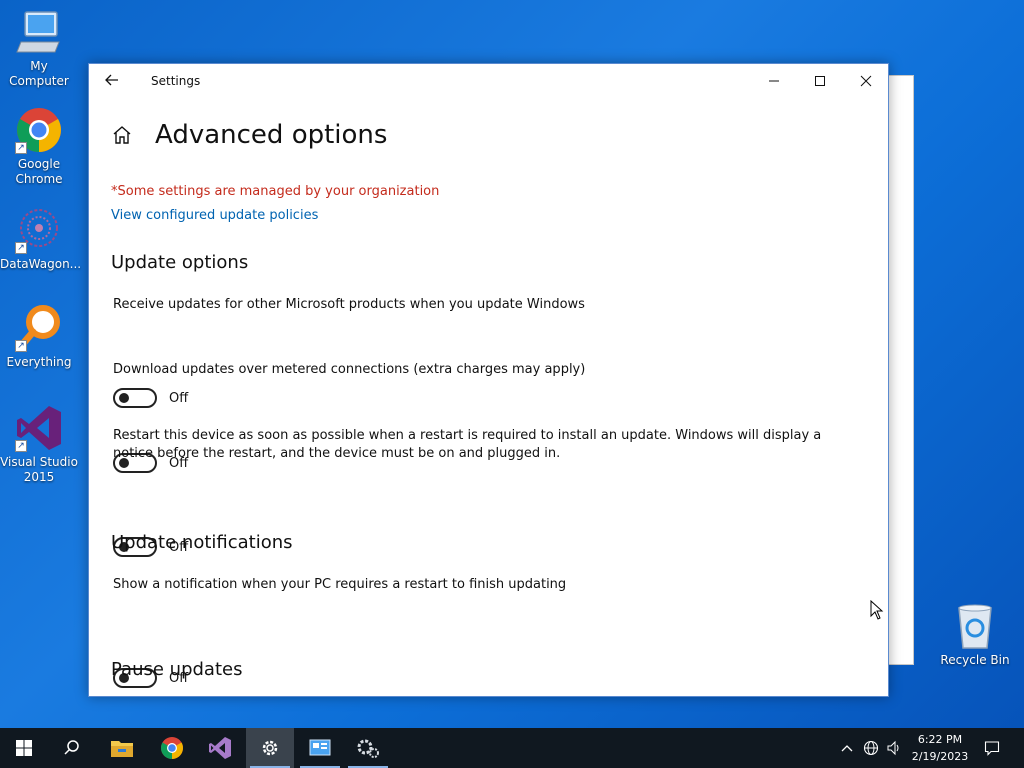 This screenshot has height=768, width=1024. What do you see at coordinates (39, 171) in the screenshot?
I see `desktop-icon-label: Google Chrome` at bounding box center [39, 171].